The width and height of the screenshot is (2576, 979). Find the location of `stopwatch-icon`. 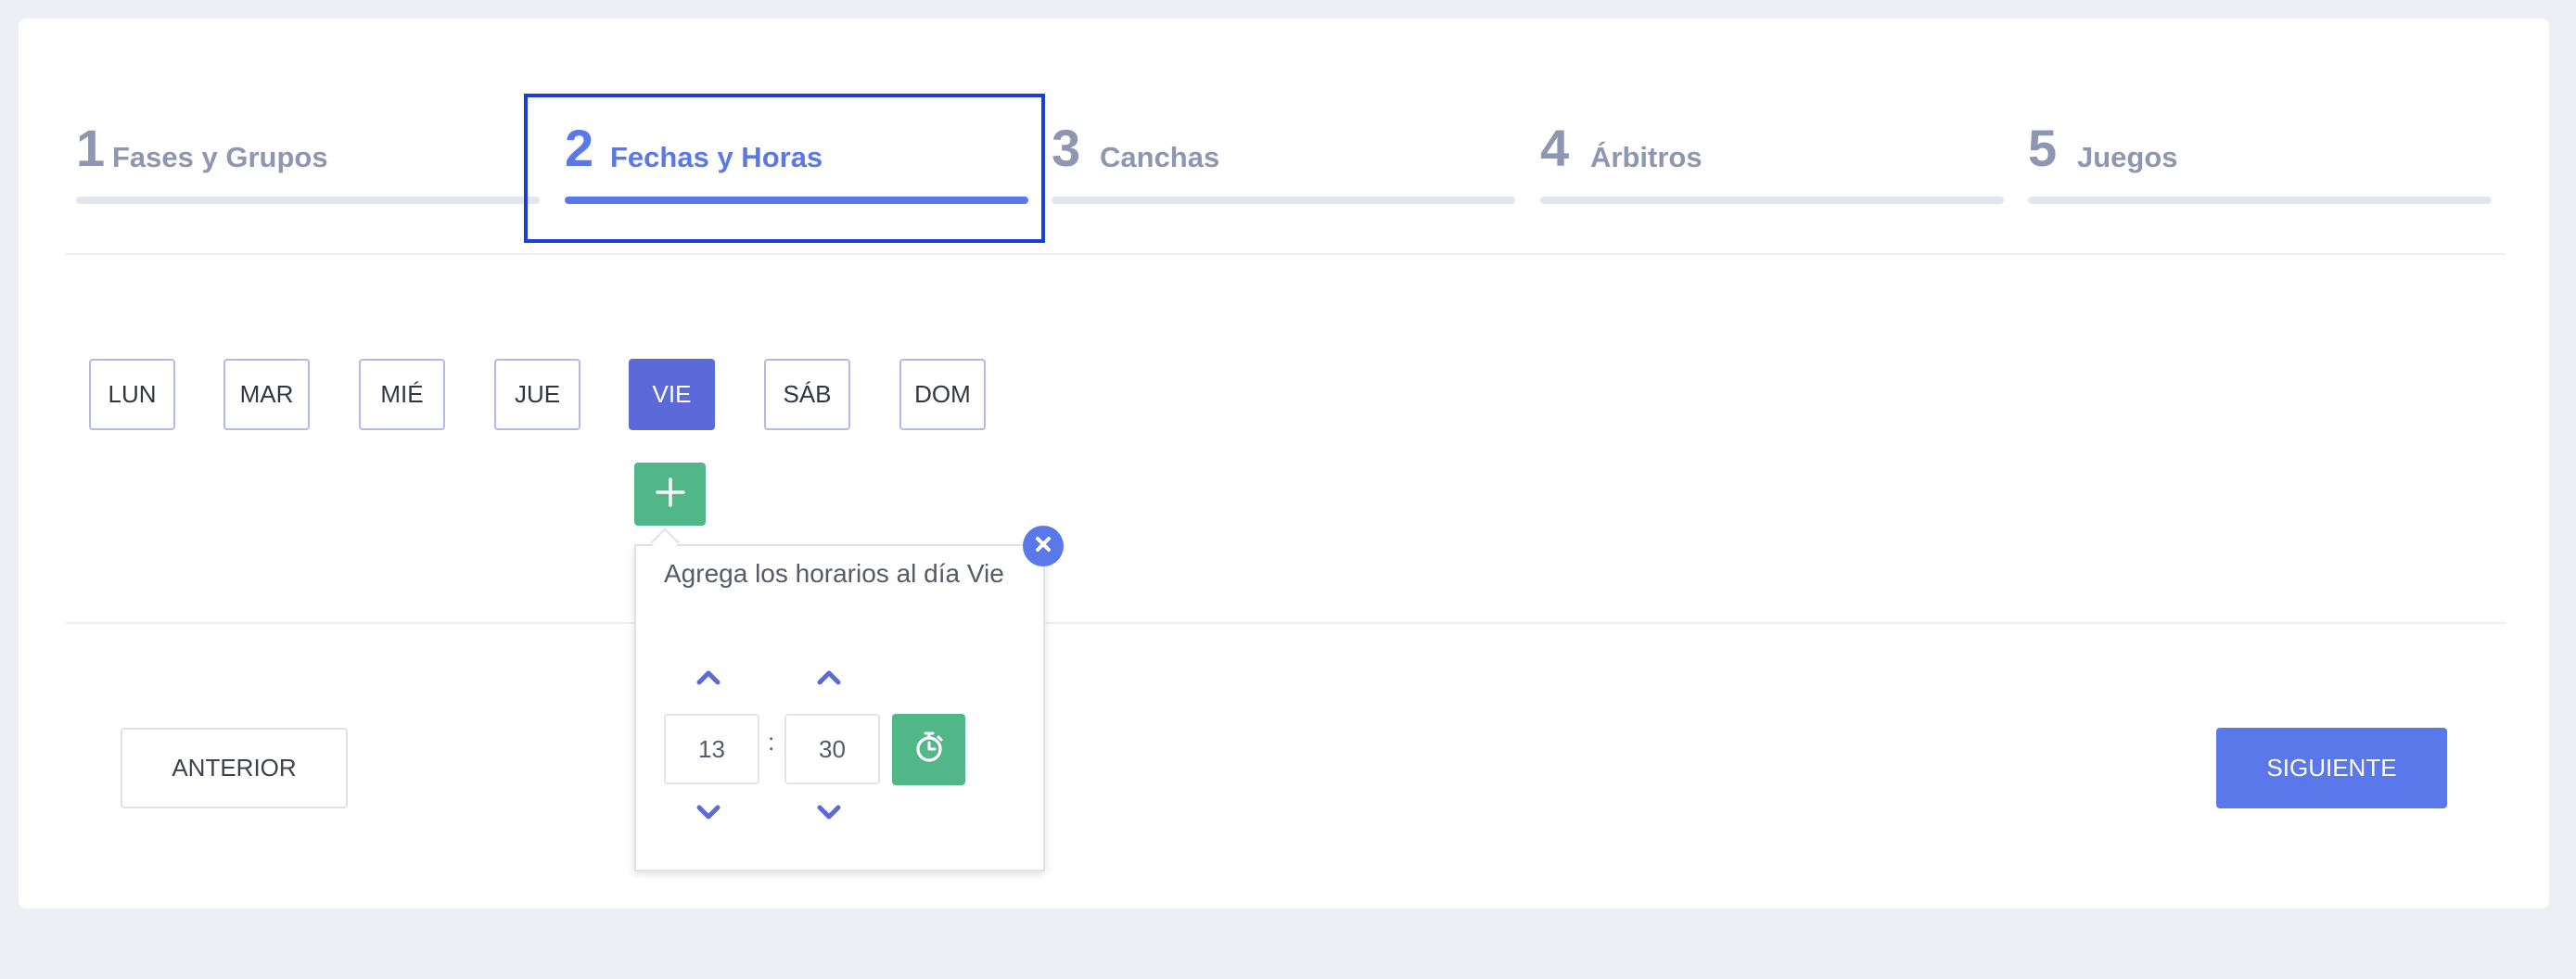

stopwatch-icon is located at coordinates (929, 750).